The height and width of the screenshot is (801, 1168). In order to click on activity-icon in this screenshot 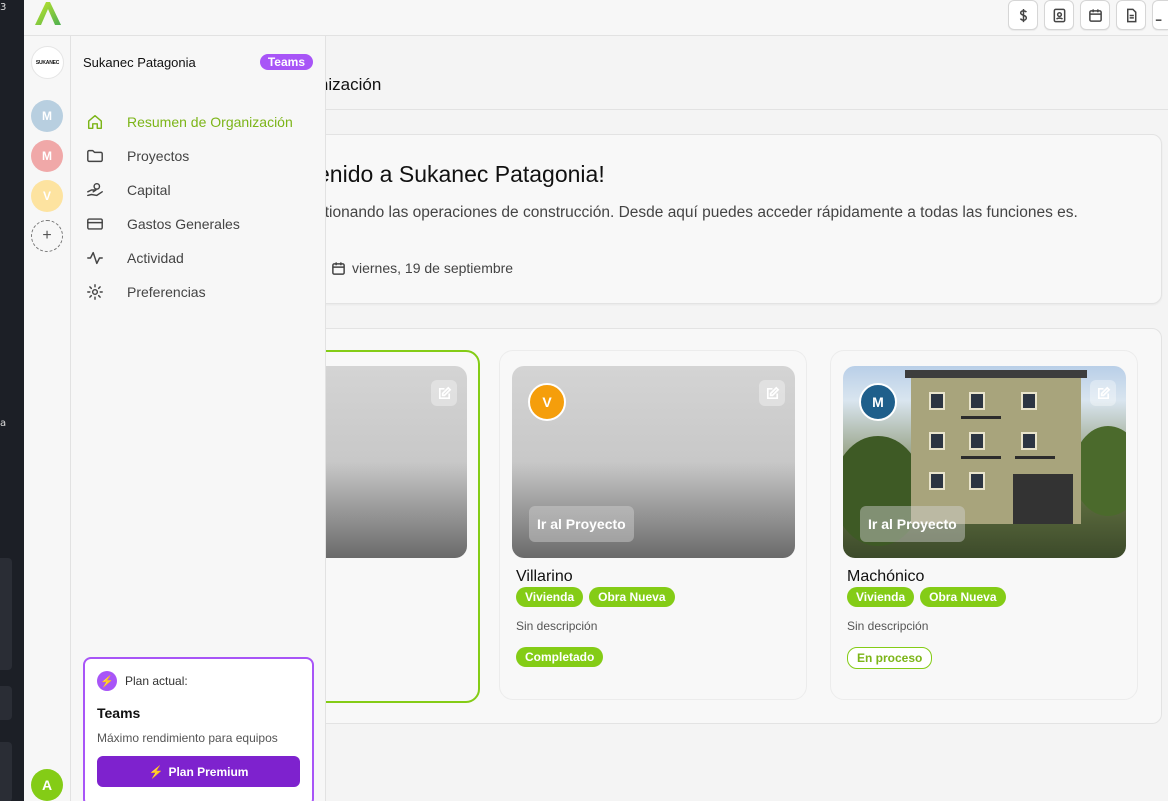, I will do `click(95, 258)`.